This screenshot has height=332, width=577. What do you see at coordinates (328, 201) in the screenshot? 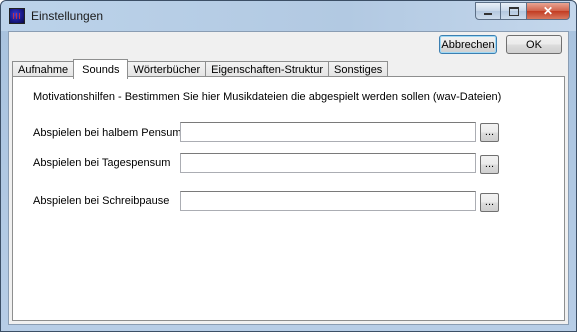
I see `writing-break-file-field` at bounding box center [328, 201].